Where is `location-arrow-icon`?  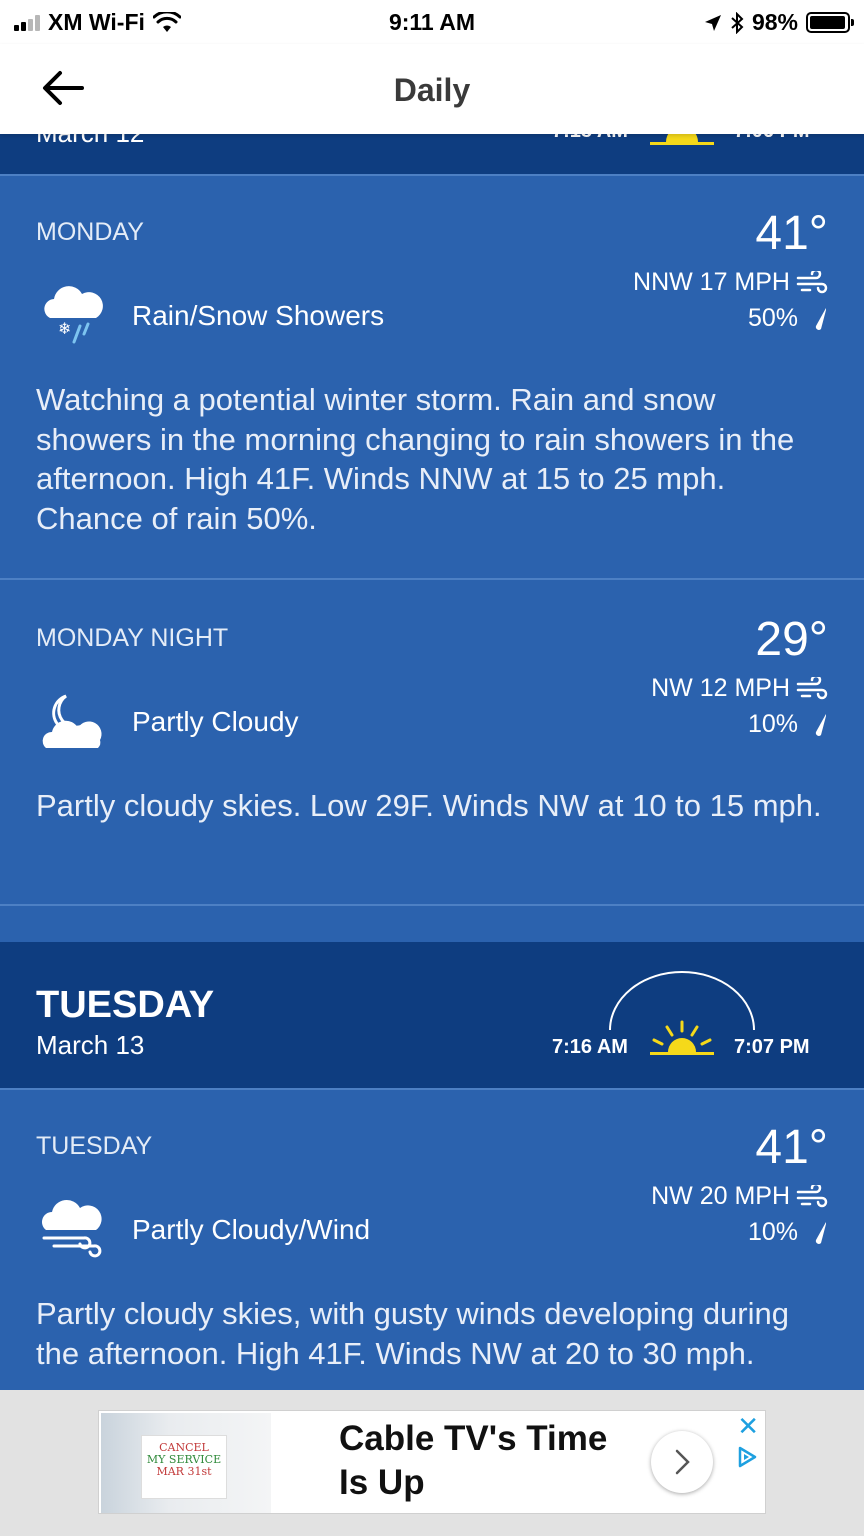
location-arrow-icon is located at coordinates (712, 22).